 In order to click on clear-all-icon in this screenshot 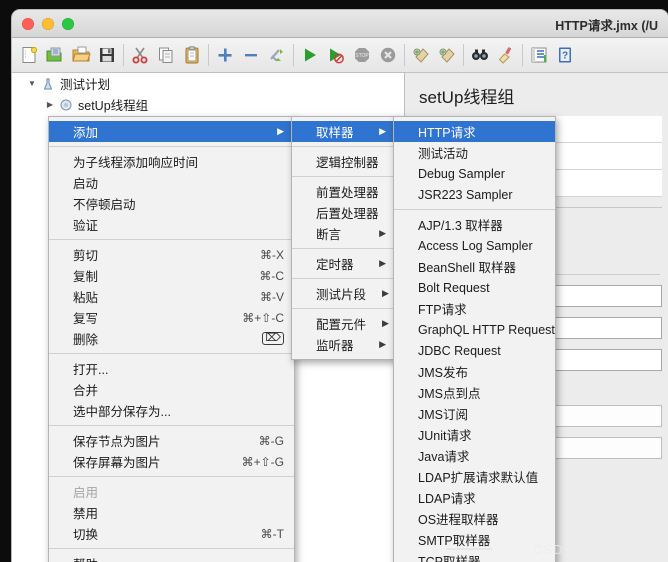, I will do `click(447, 55)`.